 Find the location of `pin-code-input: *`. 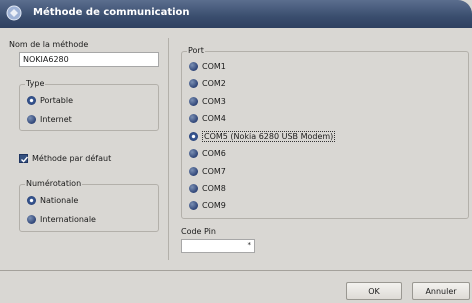

pin-code-input: * is located at coordinates (218, 246).